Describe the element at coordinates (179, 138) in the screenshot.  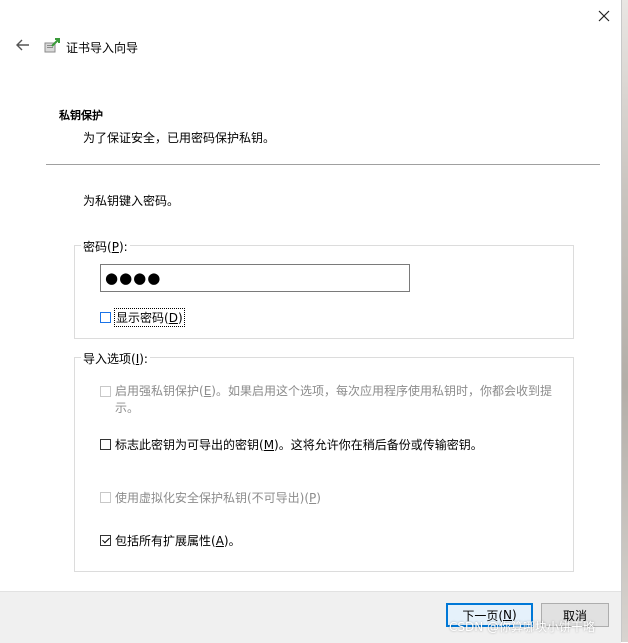
I see `section-subtitle: 为了保证安全，已用密码保护私钥。` at that location.